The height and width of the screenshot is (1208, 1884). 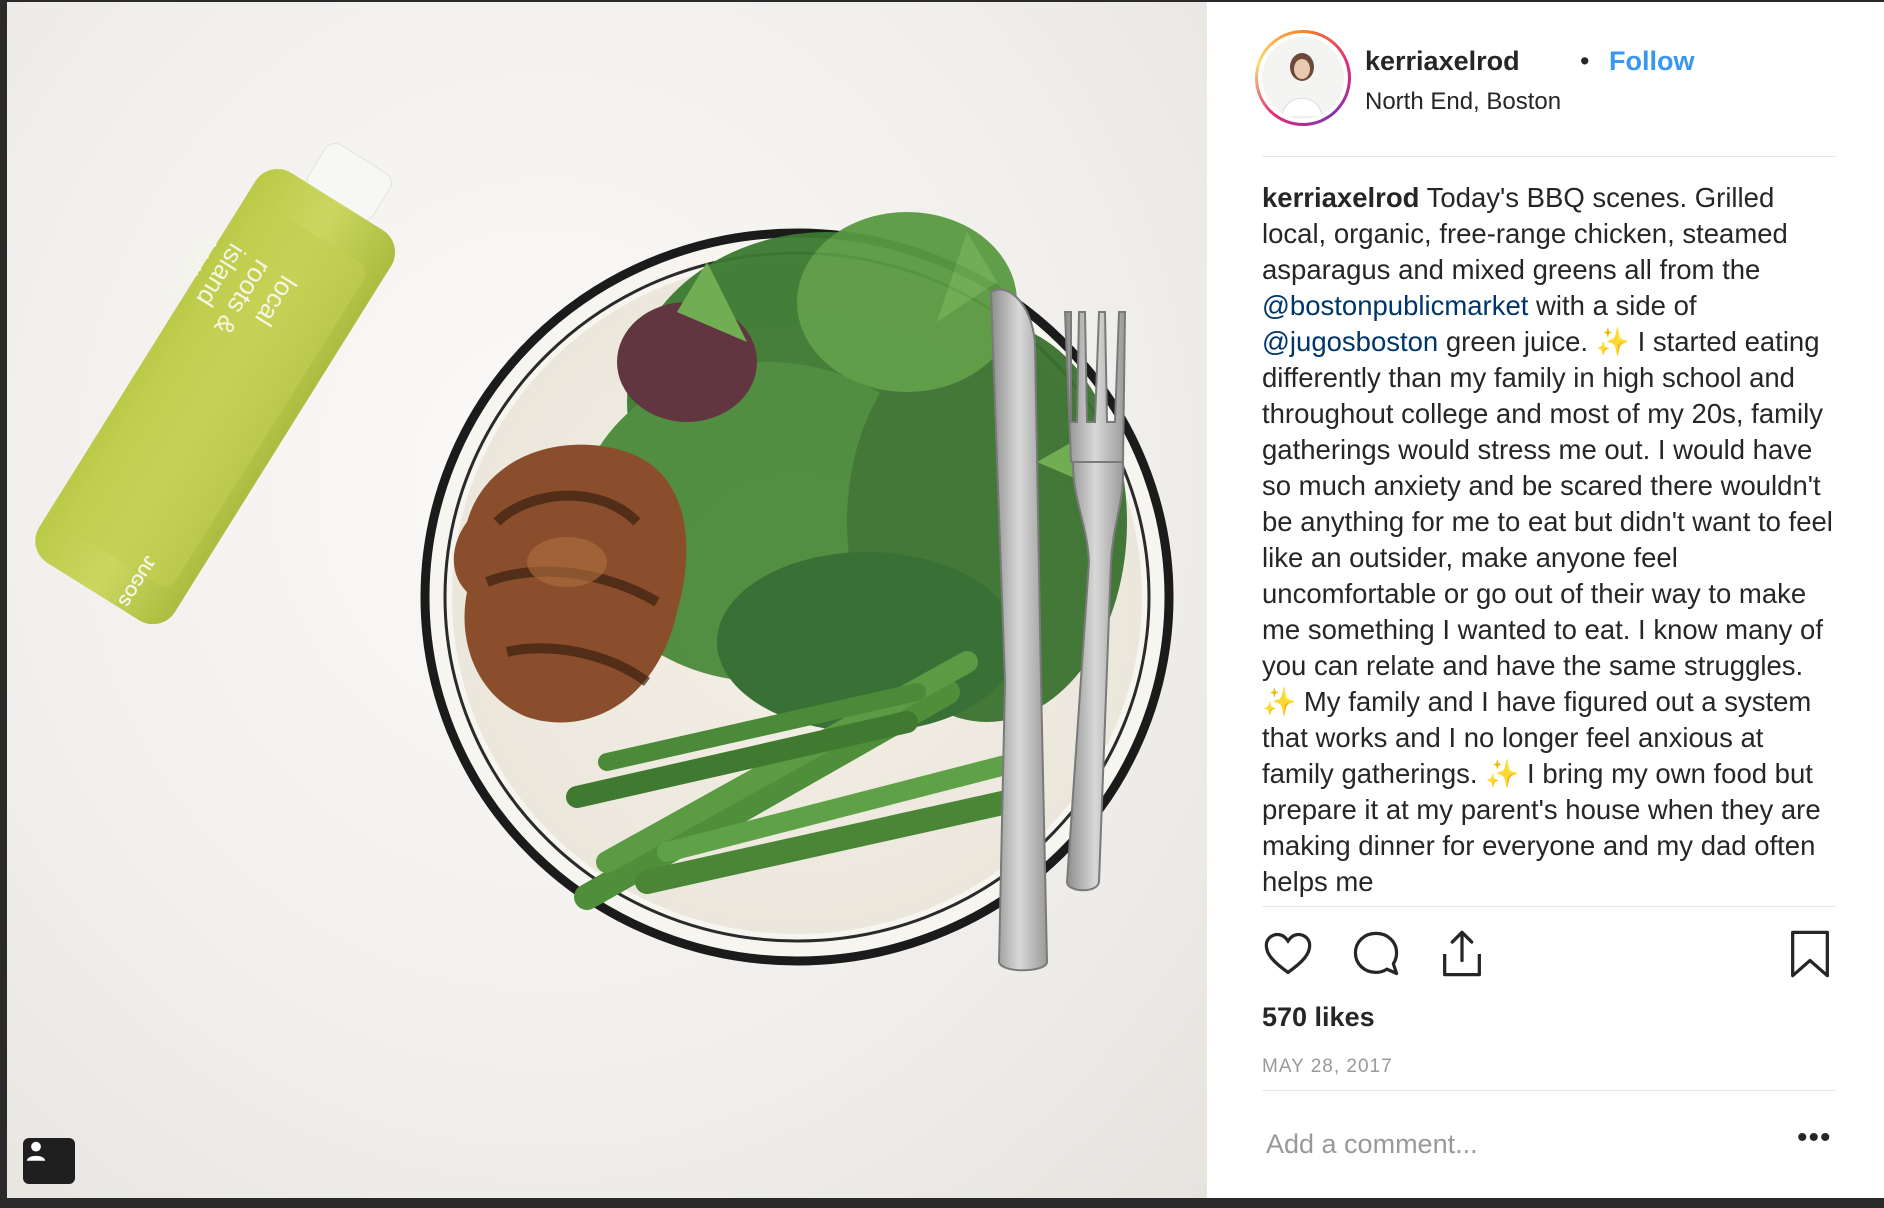 What do you see at coordinates (1350, 341) in the screenshot?
I see `mention-link: @jugosboston` at bounding box center [1350, 341].